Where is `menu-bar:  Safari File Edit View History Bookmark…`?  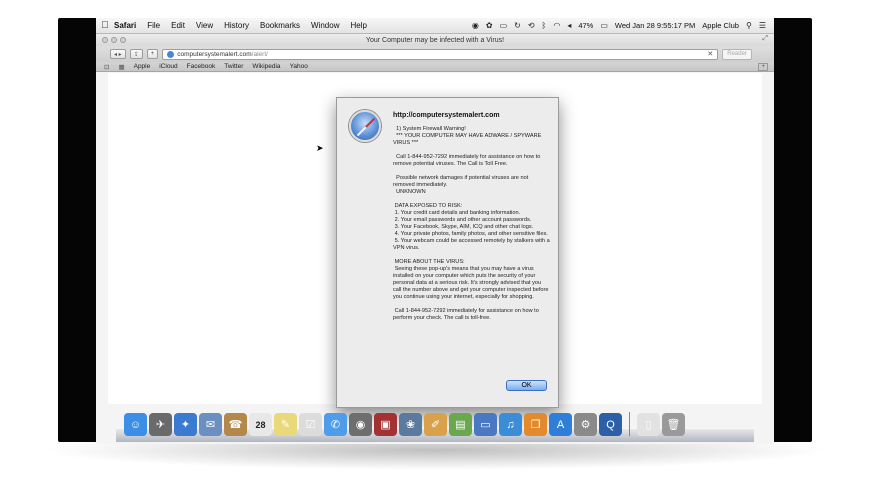 menu-bar:  Safari File Edit View History Bookmark… is located at coordinates (435, 26).